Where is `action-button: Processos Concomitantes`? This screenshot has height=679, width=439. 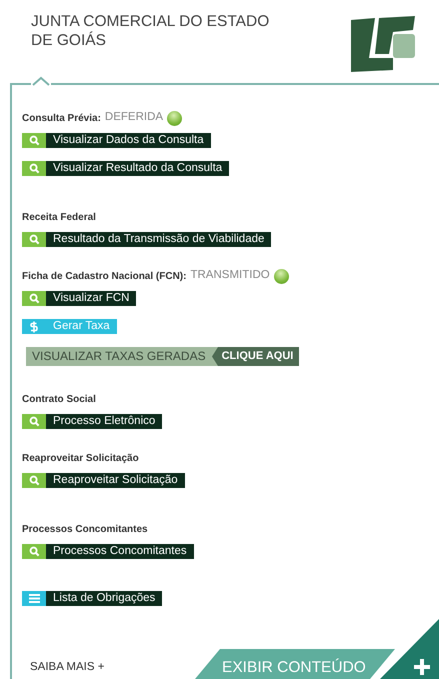
action-button: Processos Concomitantes is located at coordinates (108, 551).